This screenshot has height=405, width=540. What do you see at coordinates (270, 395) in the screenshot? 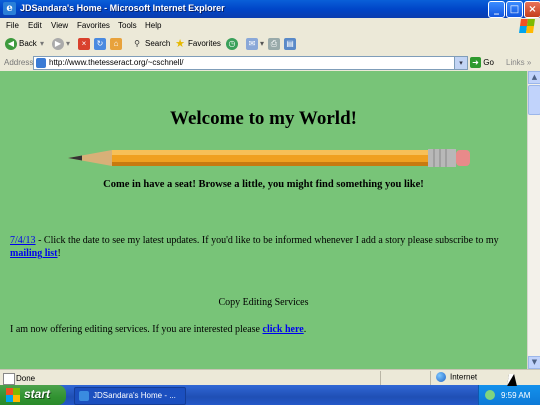
I see `taskbar: start JDSandara's Home - ... 9:59 AM` at bounding box center [270, 395].